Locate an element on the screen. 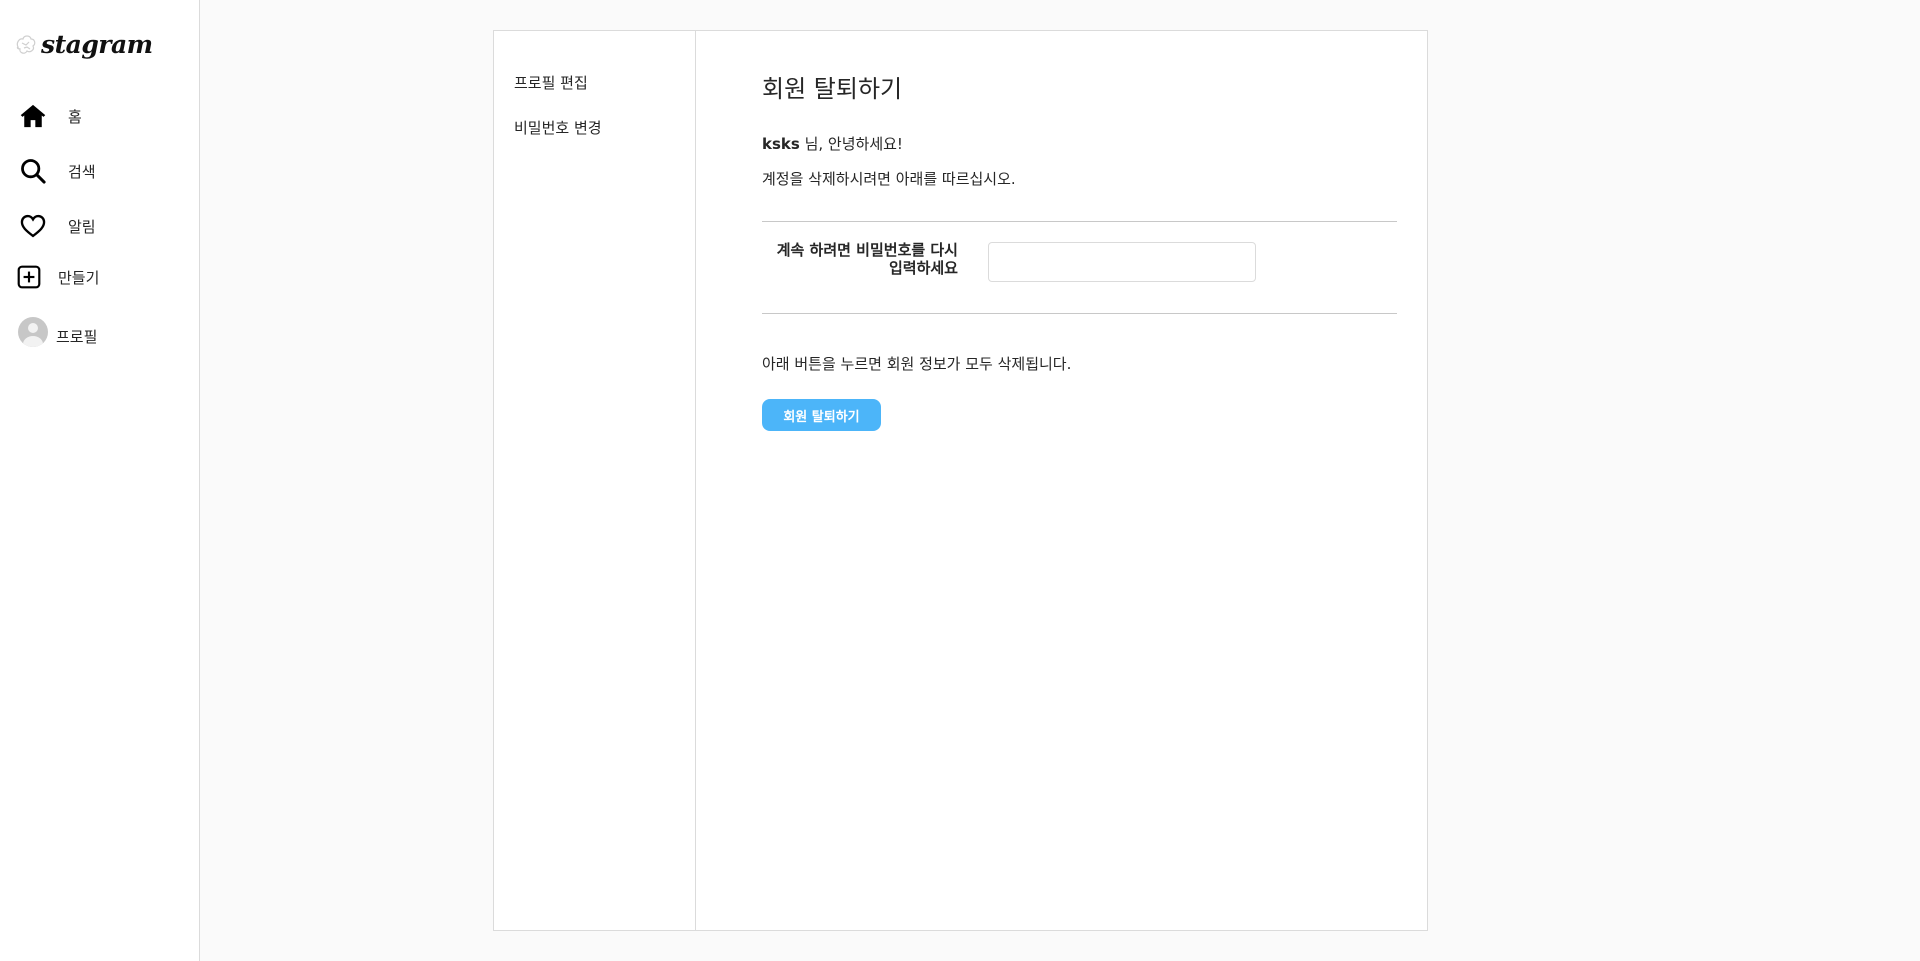 The width and height of the screenshot is (1920, 961). sidebar-item-profile: 프로필 is located at coordinates (57, 332).